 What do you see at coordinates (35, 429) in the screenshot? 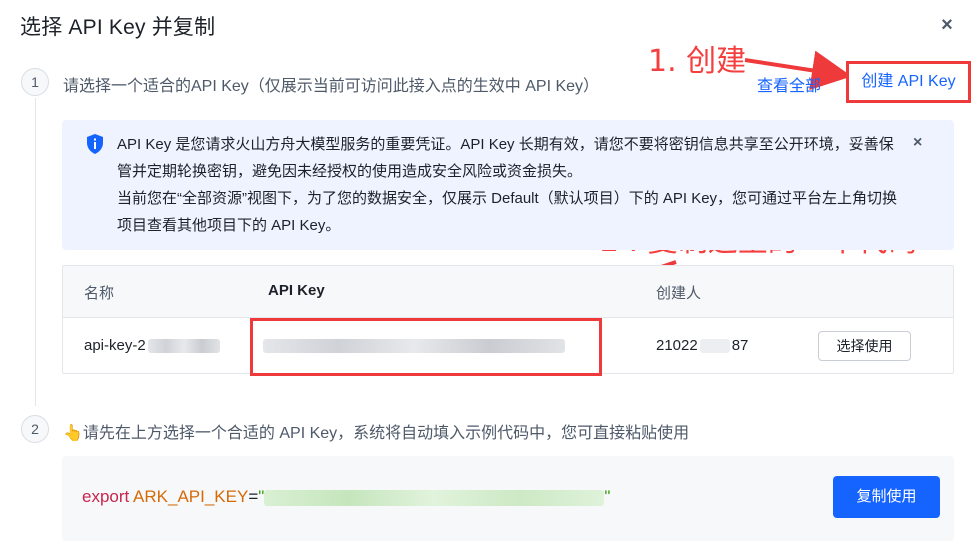
I see `step-2-badge: 2` at bounding box center [35, 429].